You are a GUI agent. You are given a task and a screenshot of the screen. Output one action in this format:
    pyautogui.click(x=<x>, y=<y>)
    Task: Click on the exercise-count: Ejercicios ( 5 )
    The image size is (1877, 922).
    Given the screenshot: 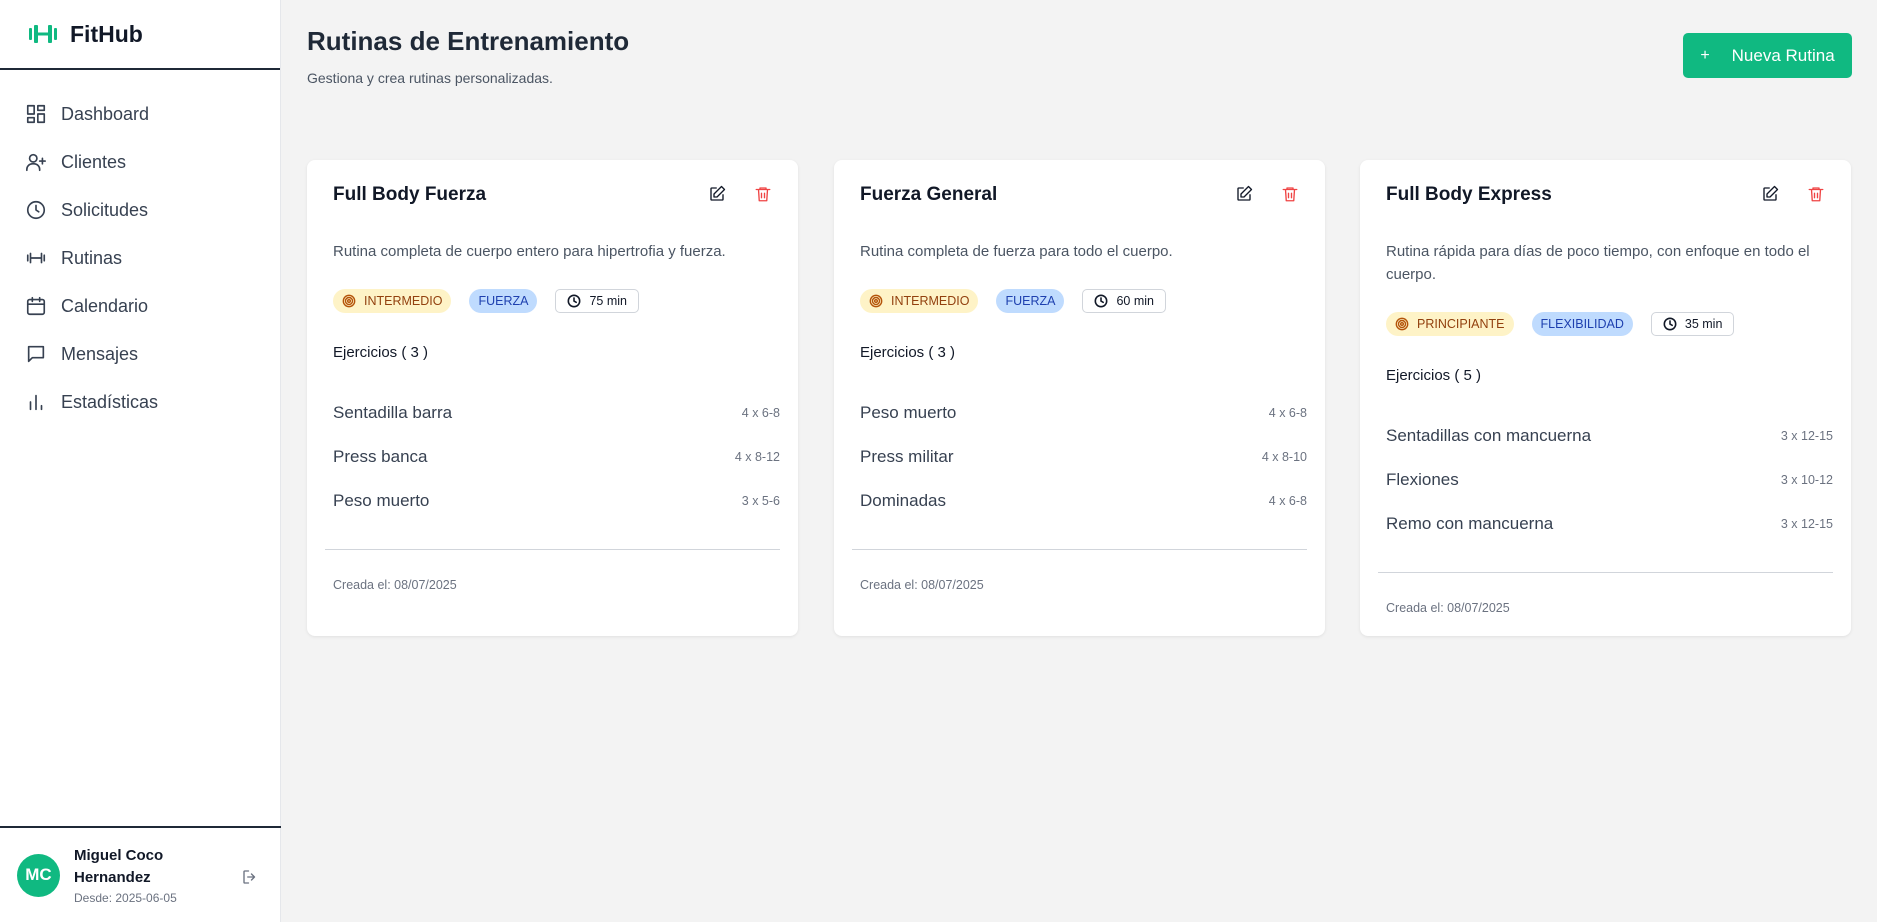 What is the action you would take?
    pyautogui.click(x=1434, y=375)
    